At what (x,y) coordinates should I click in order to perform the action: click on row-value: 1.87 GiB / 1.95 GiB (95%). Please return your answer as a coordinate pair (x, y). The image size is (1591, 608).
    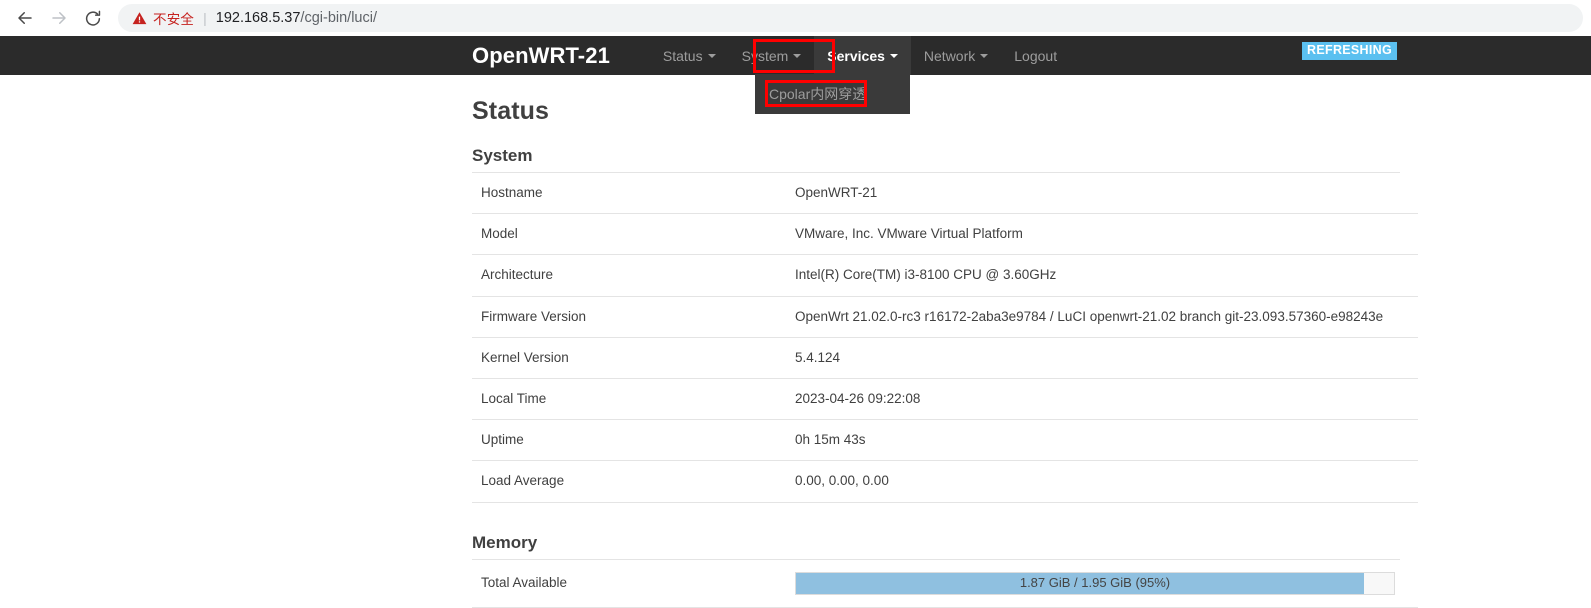
    Looking at the image, I should click on (1102, 583).